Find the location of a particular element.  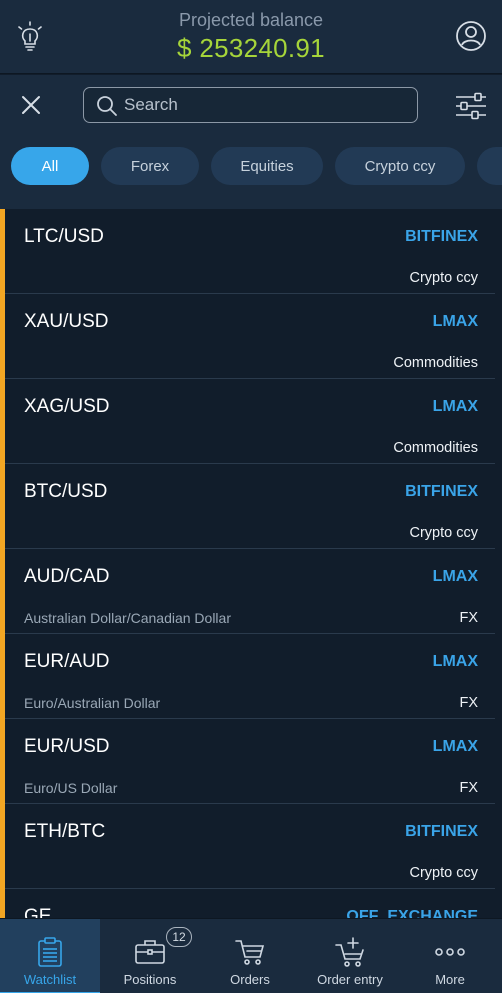

instrument-symbol: XAG/USD is located at coordinates (67, 406).